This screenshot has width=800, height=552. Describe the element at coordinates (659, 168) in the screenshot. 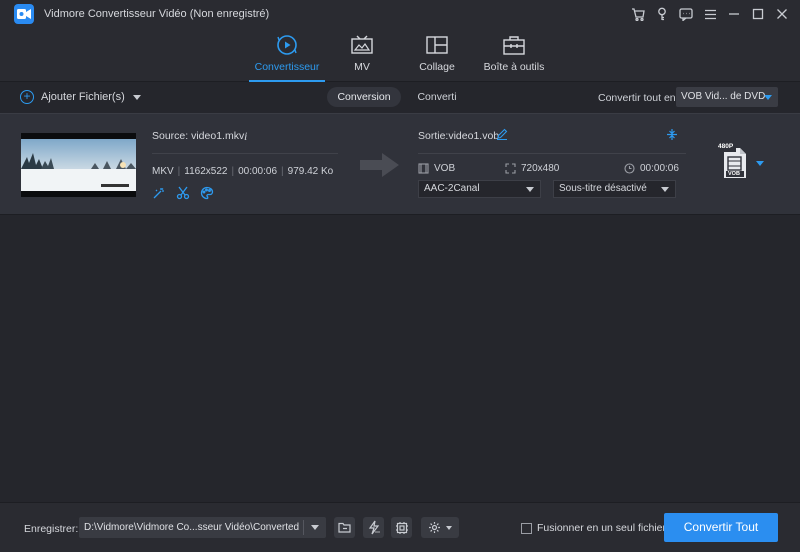

I see `output-duration-value: 00:00:06` at that location.